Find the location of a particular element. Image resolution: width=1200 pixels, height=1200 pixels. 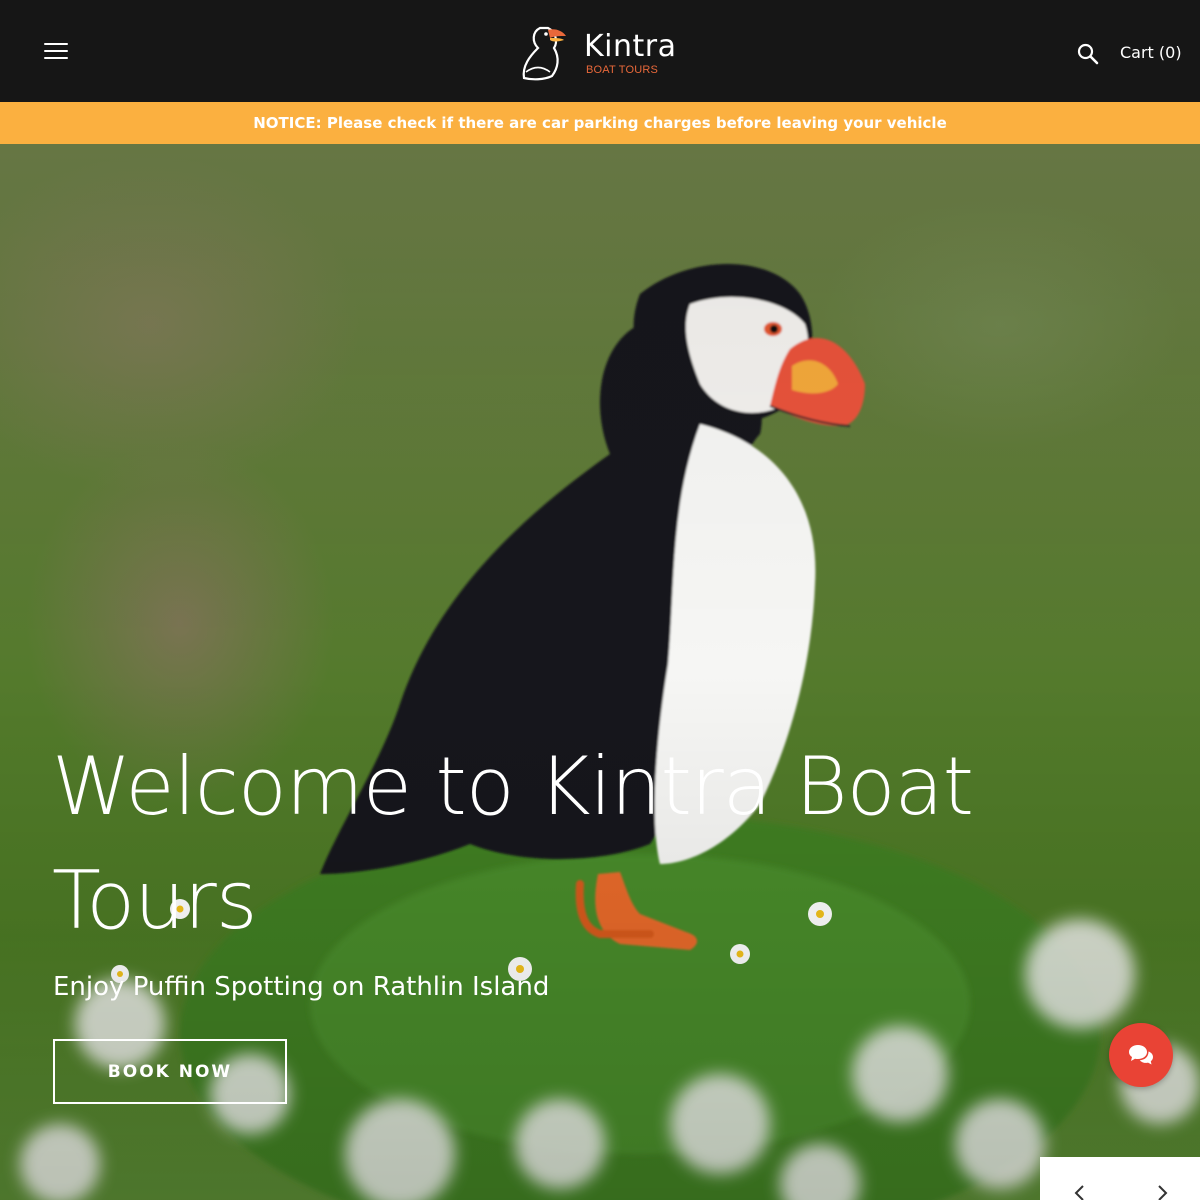

book-now-button: BOOK NOW is located at coordinates (170, 1071).